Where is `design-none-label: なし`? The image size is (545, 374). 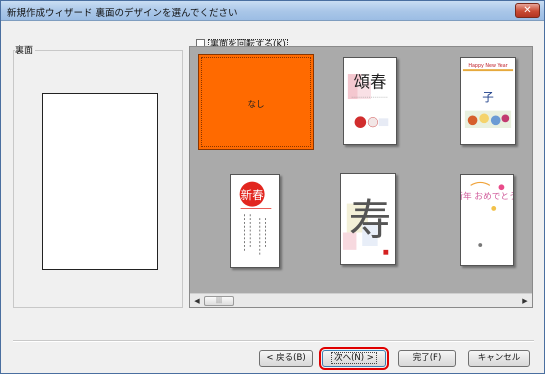
design-none-label: なし is located at coordinates (256, 105).